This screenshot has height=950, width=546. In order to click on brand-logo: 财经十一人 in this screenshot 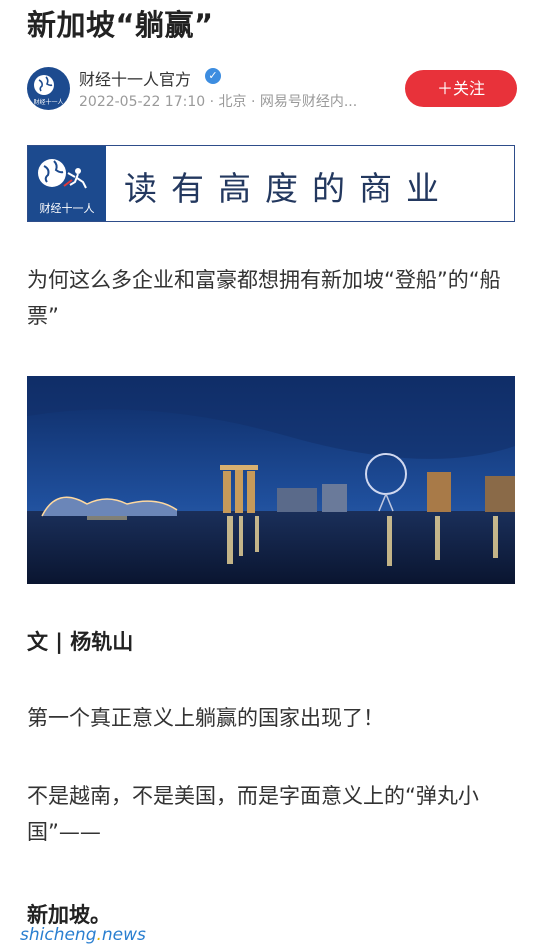, I will do `click(67, 183)`.